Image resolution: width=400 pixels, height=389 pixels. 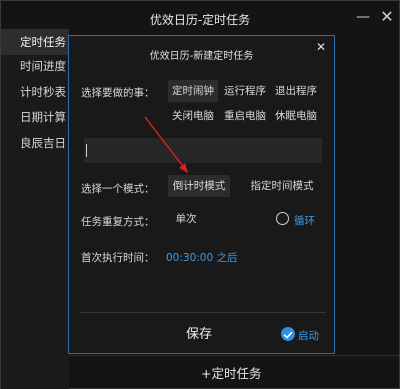 I want to click on task-option-shutdown: 关闭电脑, so click(x=193, y=116).